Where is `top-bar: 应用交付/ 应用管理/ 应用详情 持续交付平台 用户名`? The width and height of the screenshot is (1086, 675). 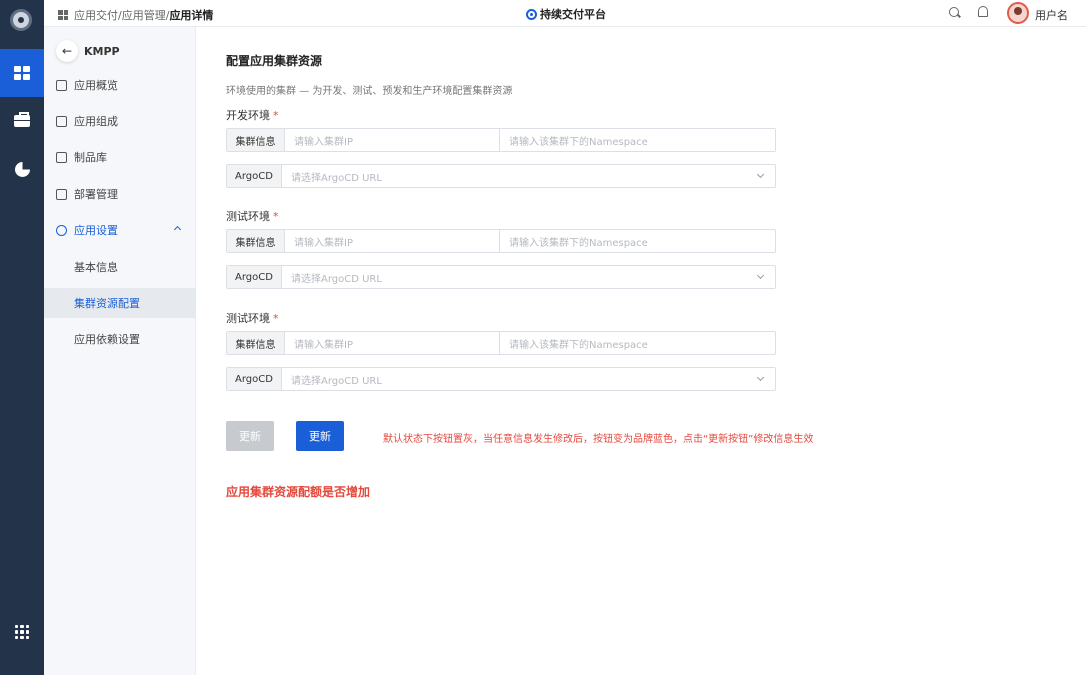 top-bar: 应用交付/ 应用管理/ 应用详情 持续交付平台 用户名 is located at coordinates (565, 13).